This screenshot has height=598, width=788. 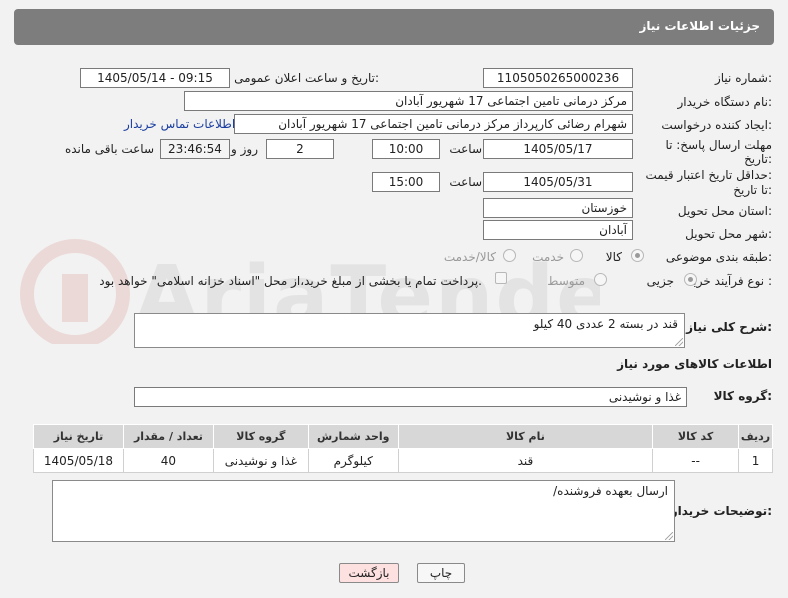 I want to click on col-item-group: گروه کالا, so click(x=260, y=436).